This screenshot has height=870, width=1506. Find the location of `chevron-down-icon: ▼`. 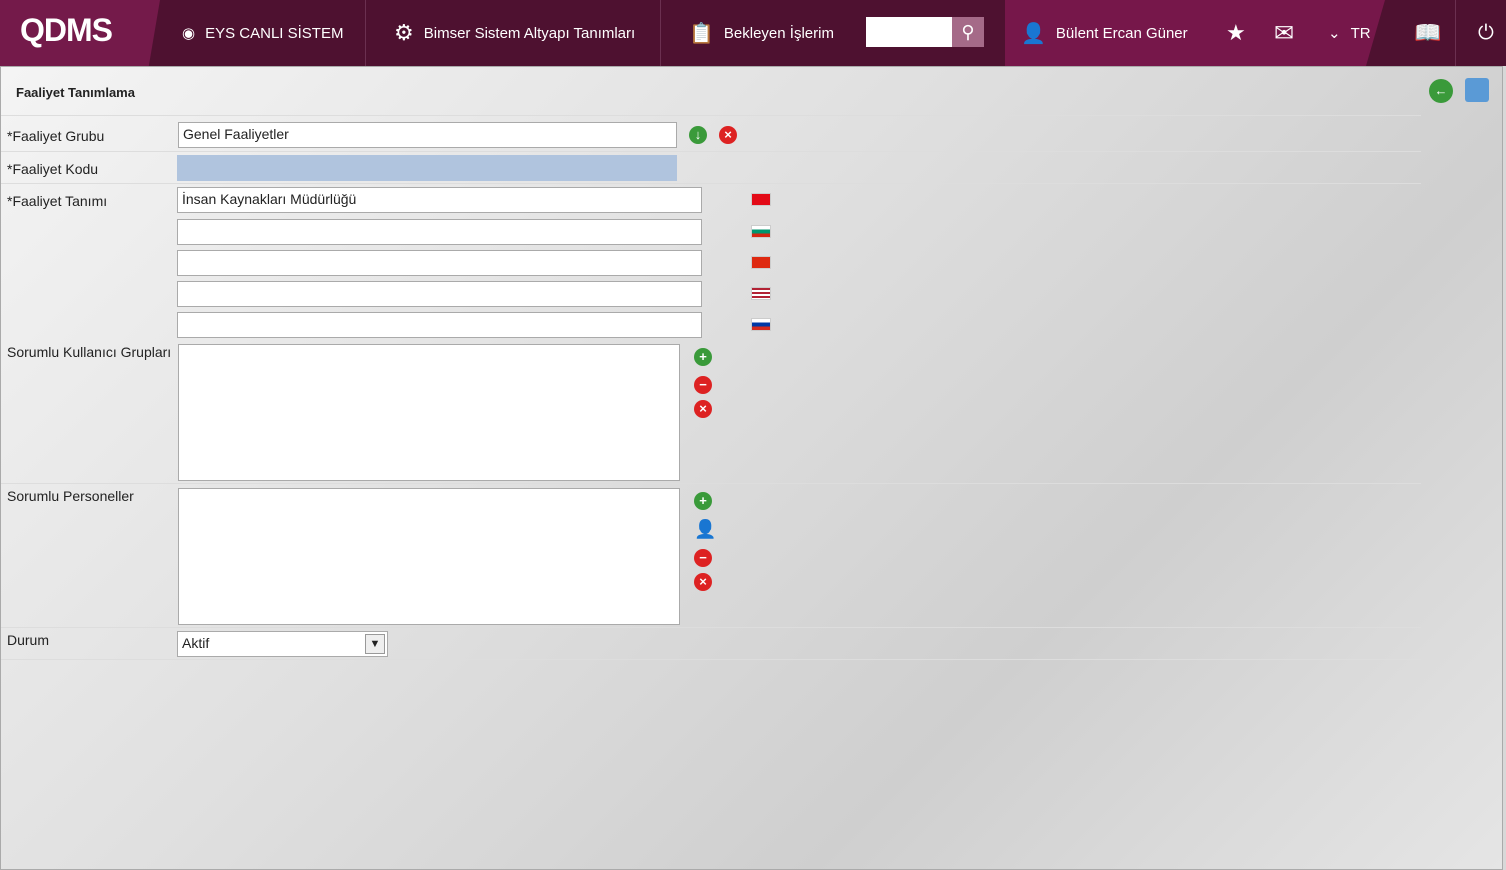

chevron-down-icon: ▼ is located at coordinates (375, 644).